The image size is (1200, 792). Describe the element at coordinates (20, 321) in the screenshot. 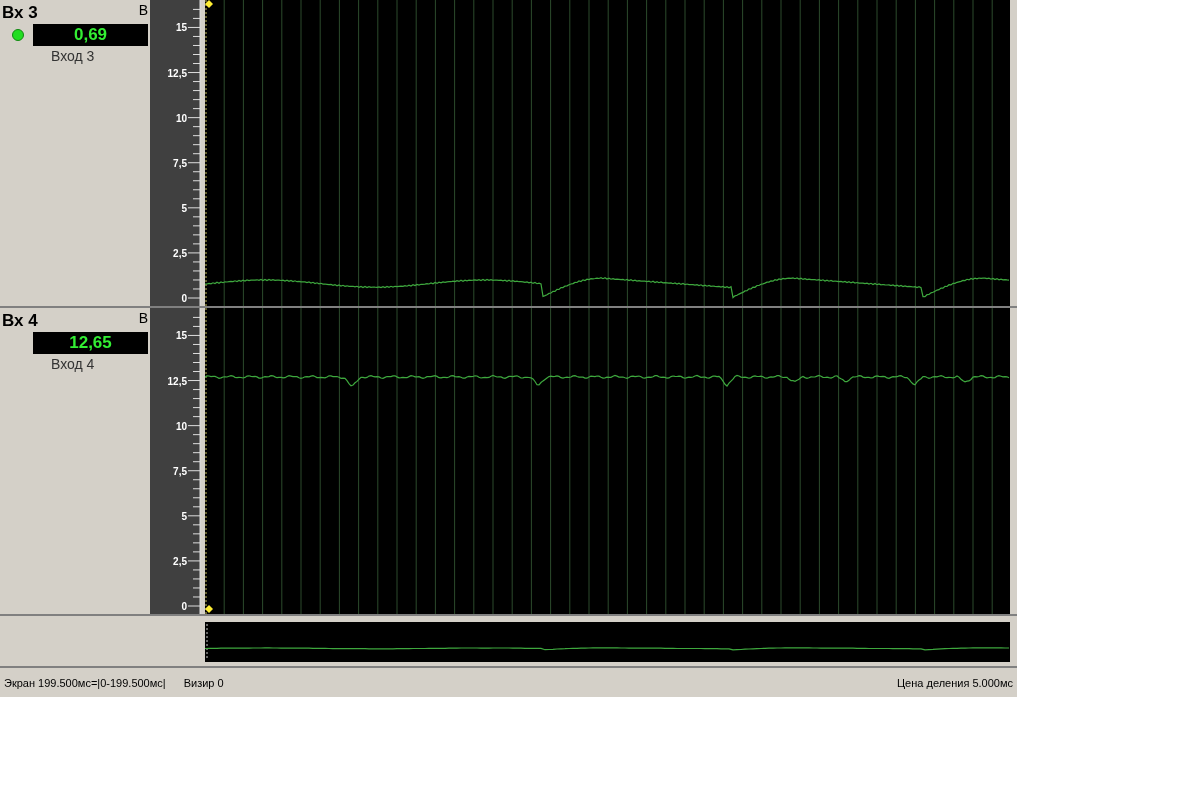

I see `channel-name: Вх 4` at that location.